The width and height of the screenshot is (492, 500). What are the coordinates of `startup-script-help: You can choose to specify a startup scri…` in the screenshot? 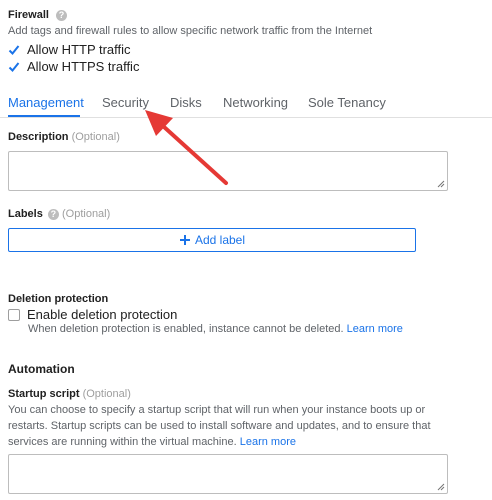 It's located at (228, 426).